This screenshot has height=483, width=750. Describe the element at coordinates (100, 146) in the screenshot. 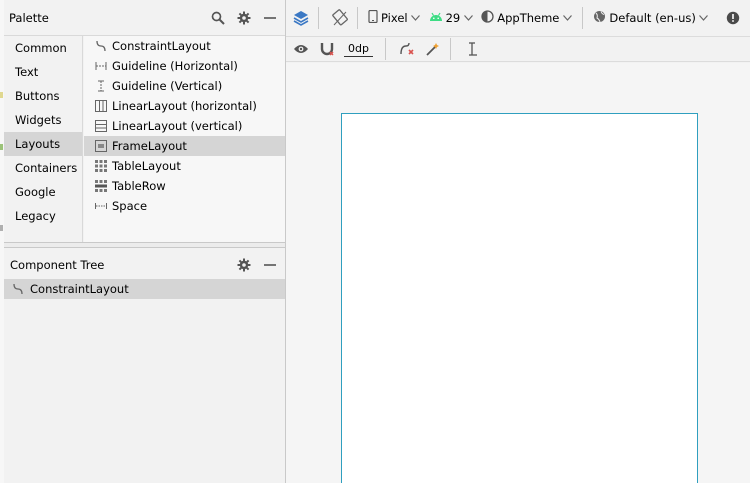

I see `frame-layout-icon` at that location.